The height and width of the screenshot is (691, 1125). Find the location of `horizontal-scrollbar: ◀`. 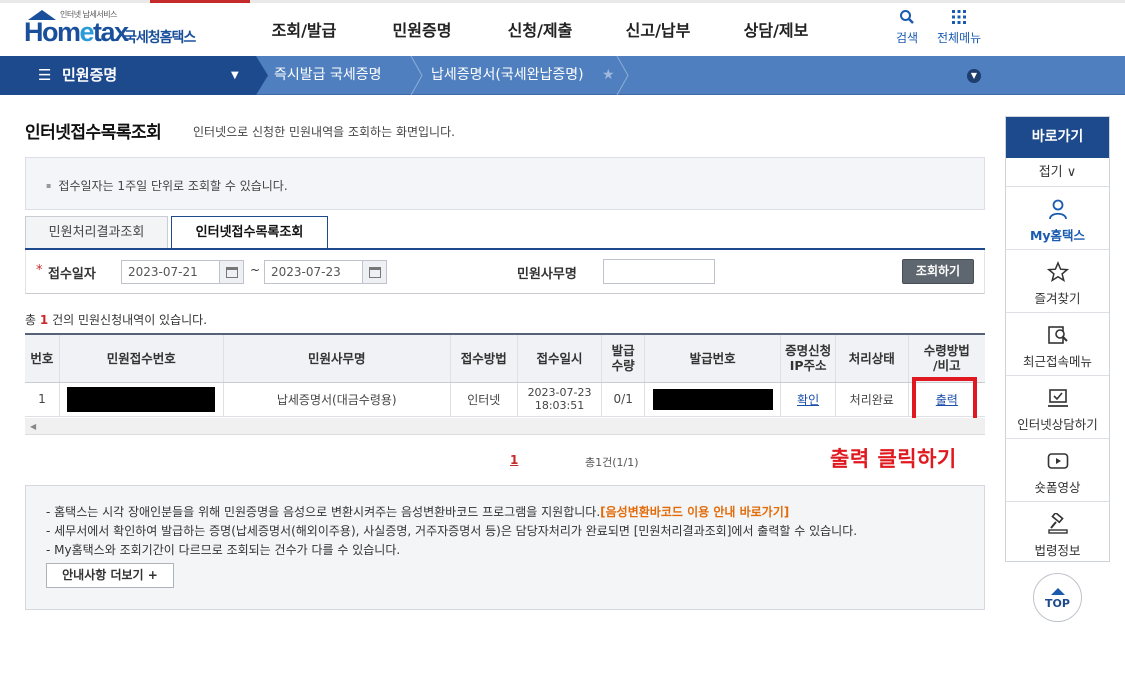

horizontal-scrollbar: ◀ is located at coordinates (505, 426).